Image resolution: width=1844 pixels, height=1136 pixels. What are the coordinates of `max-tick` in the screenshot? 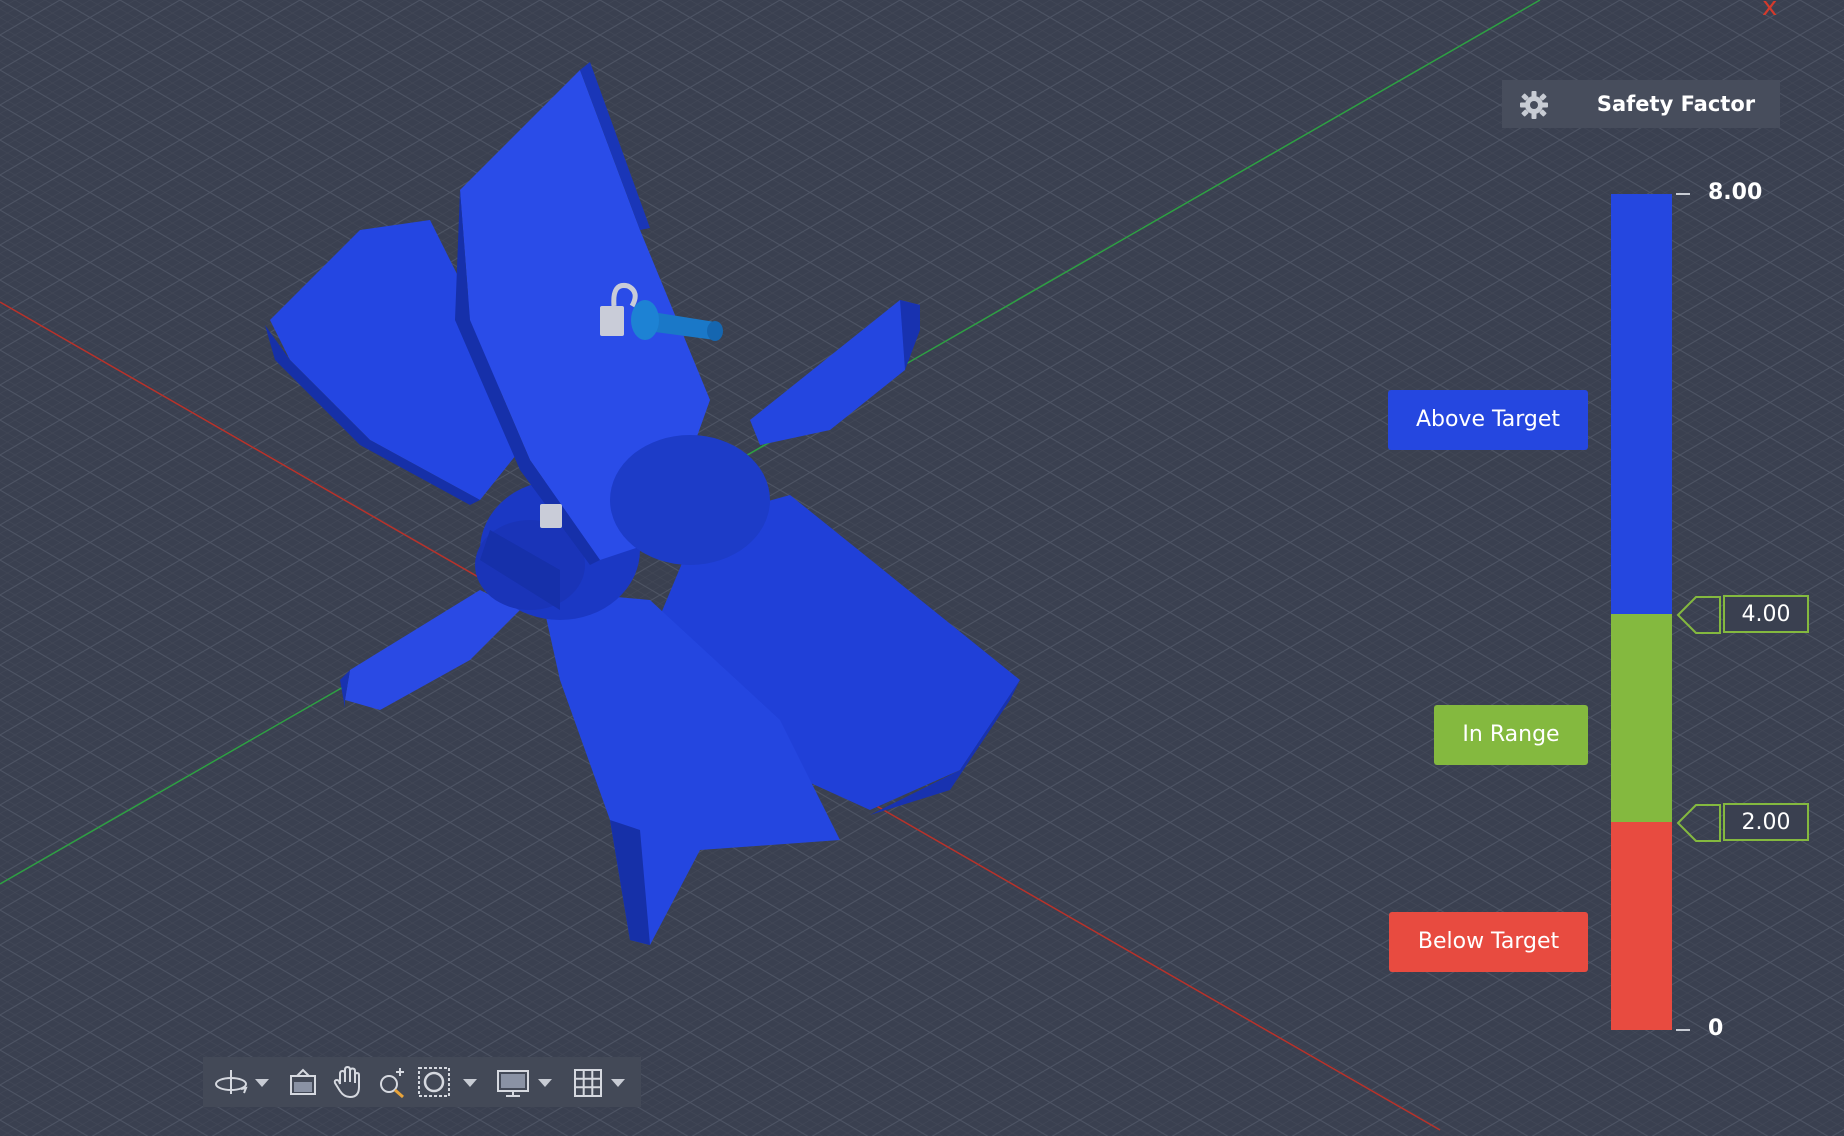 It's located at (1683, 194).